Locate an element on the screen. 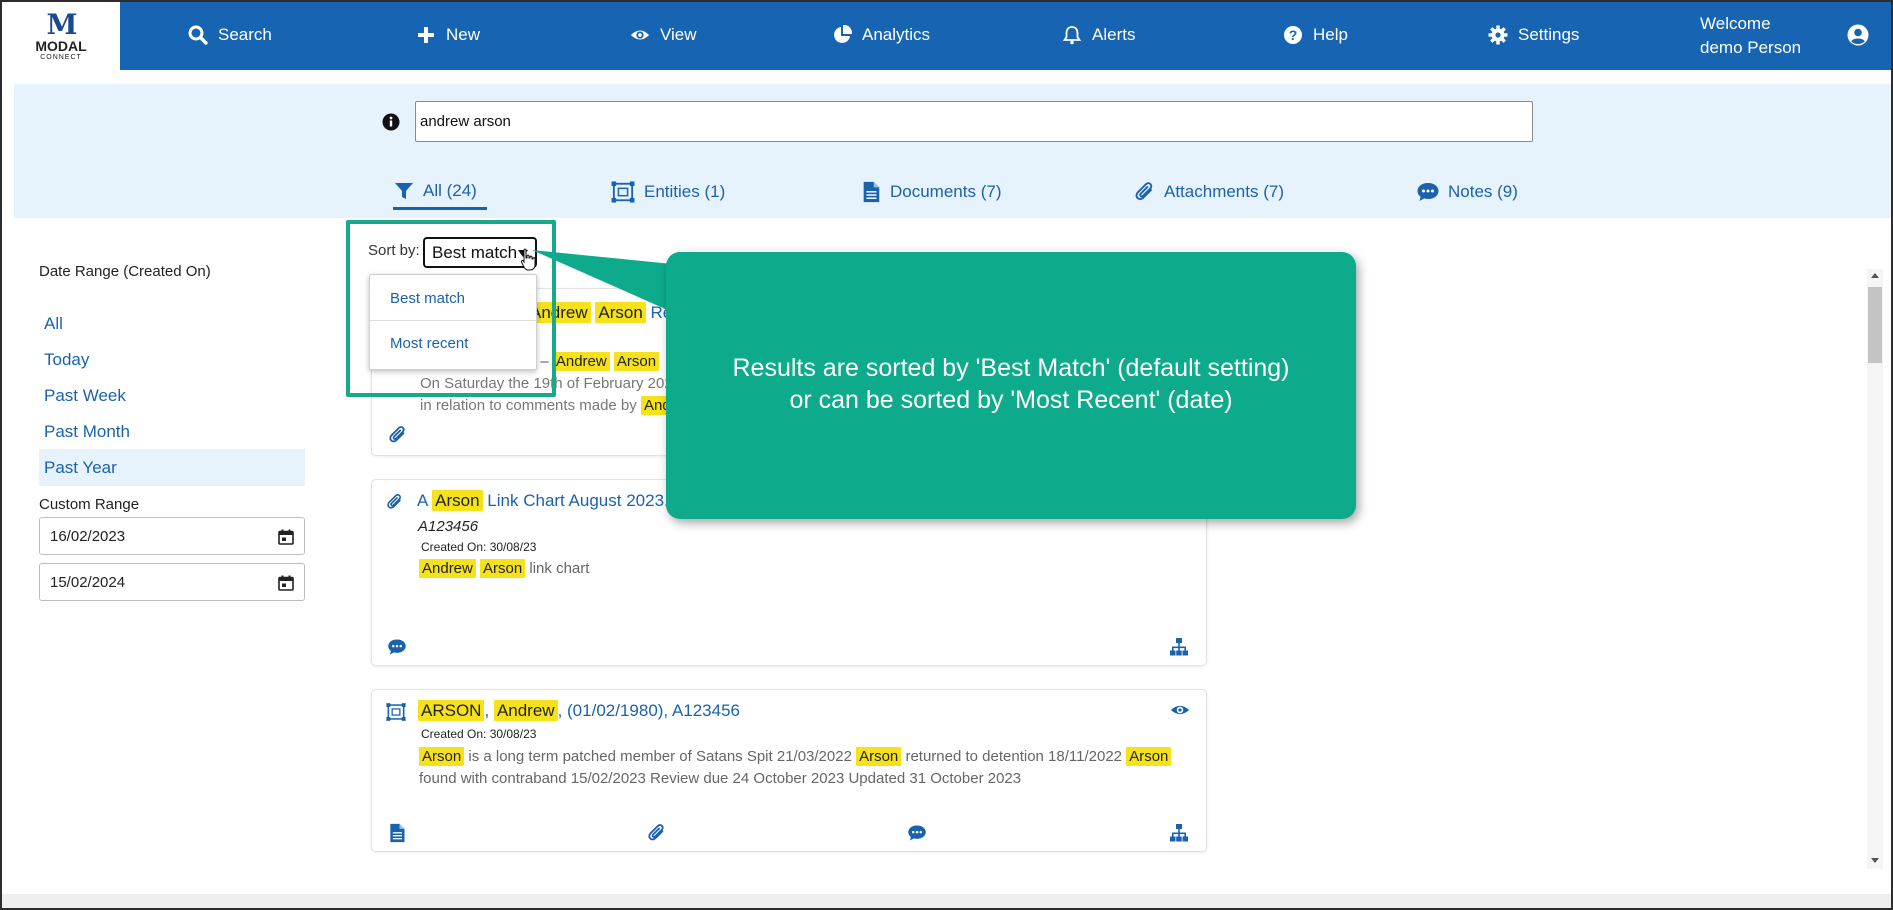  tab-attachments: Attachments (7) is located at coordinates (1209, 192).